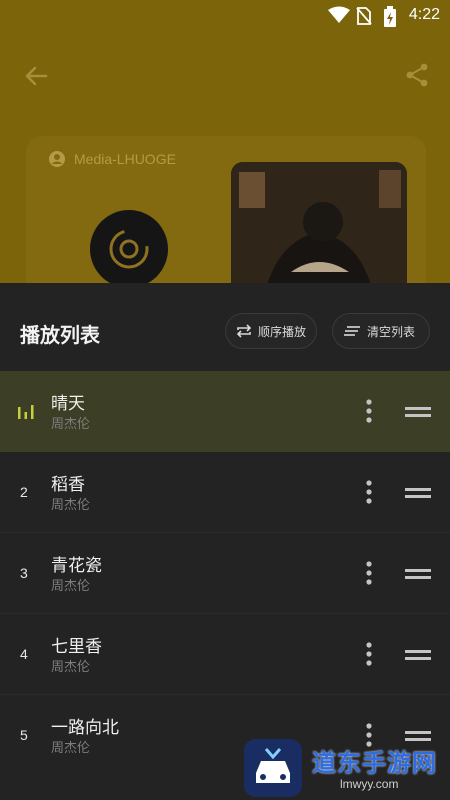 This screenshot has width=450, height=800. I want to click on track-index: 3, so click(24, 573).